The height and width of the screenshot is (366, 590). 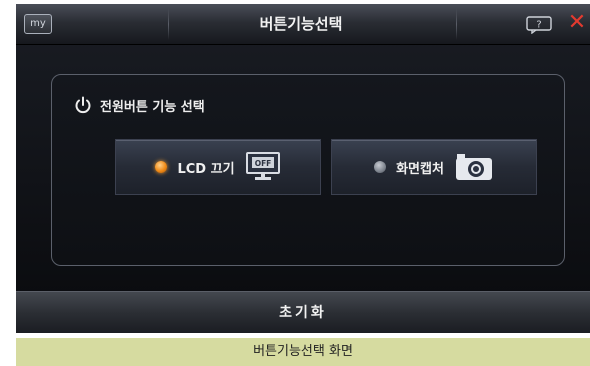 I want to click on radio-unselected-icon, so click(x=380, y=167).